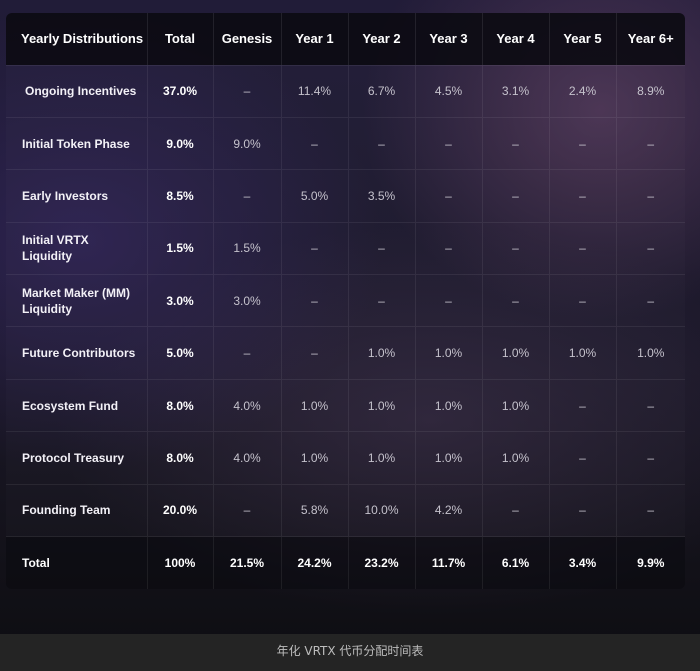  Describe the element at coordinates (350, 652) in the screenshot. I see `image-caption: 年化 VRTX 代币分配时间表` at that location.